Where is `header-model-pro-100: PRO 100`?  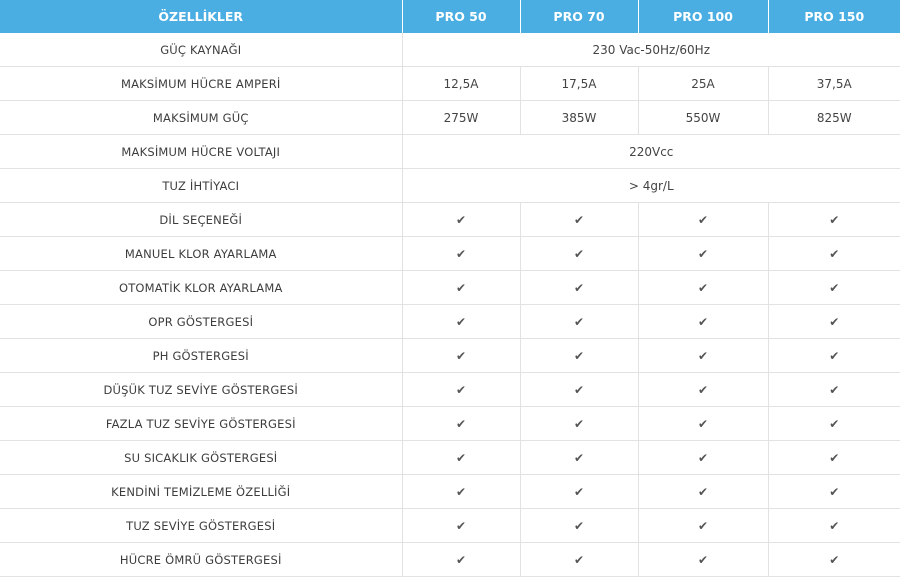 header-model-pro-100: PRO 100 is located at coordinates (703, 16).